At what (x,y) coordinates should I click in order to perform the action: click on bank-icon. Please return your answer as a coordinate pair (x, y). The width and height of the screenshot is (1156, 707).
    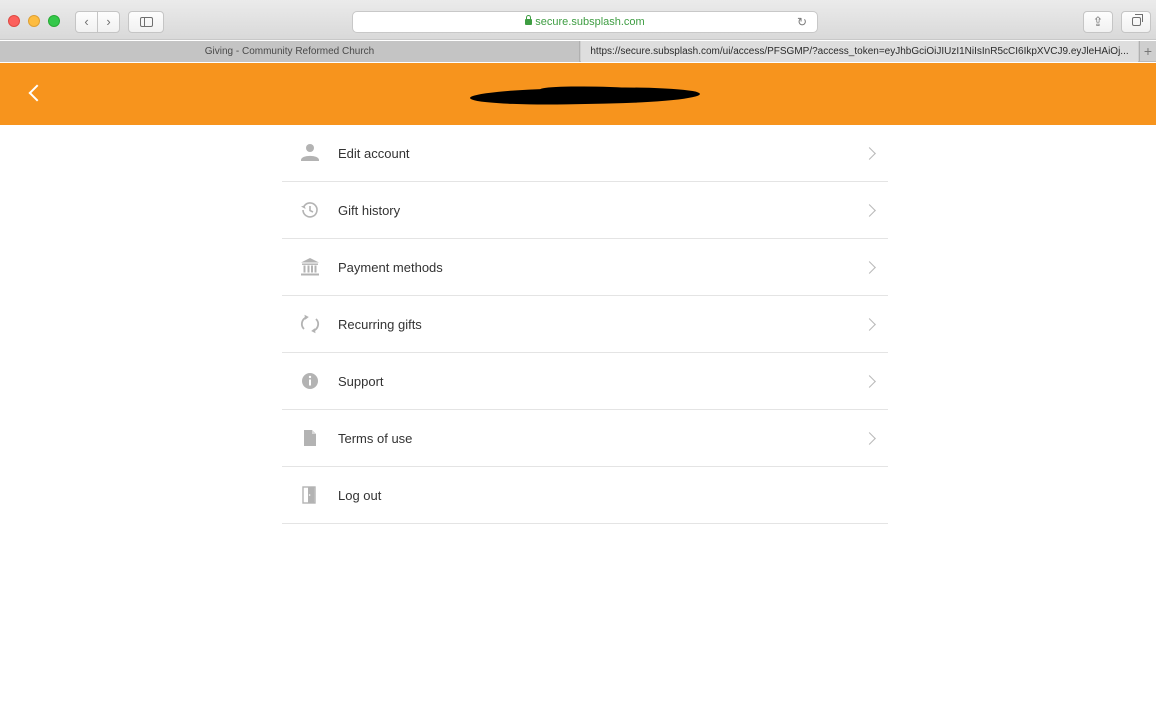
    Looking at the image, I should click on (310, 267).